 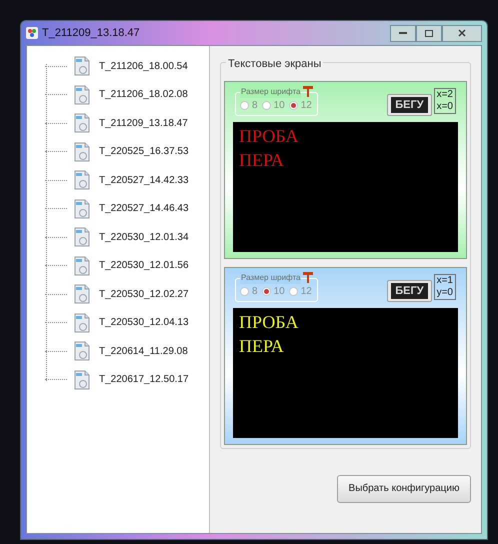 I want to click on coords-label: x=2 x=0, so click(x=445, y=101).